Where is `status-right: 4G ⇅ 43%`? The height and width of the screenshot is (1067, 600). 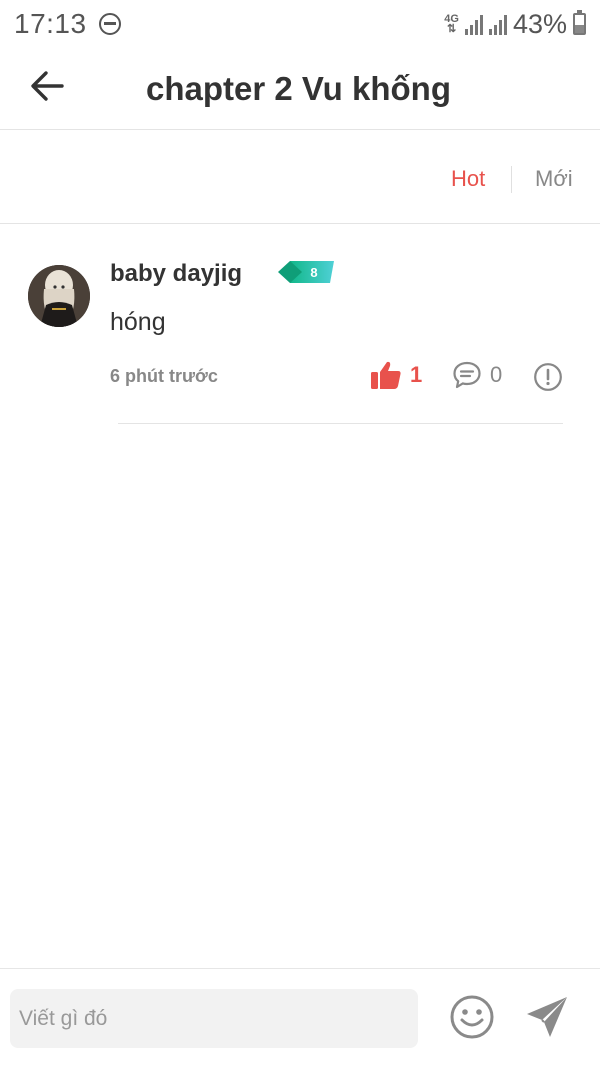
status-right: 4G ⇅ 43% is located at coordinates (515, 24).